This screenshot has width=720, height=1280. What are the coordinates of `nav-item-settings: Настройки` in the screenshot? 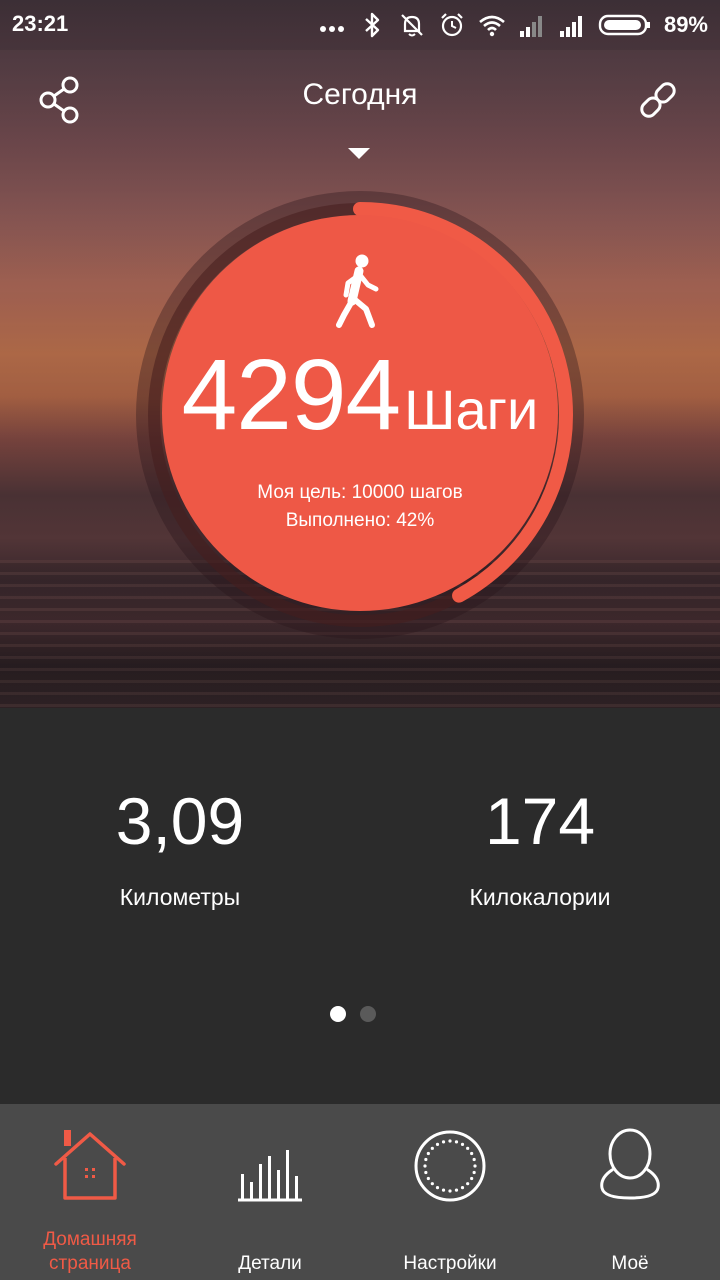 It's located at (450, 1192).